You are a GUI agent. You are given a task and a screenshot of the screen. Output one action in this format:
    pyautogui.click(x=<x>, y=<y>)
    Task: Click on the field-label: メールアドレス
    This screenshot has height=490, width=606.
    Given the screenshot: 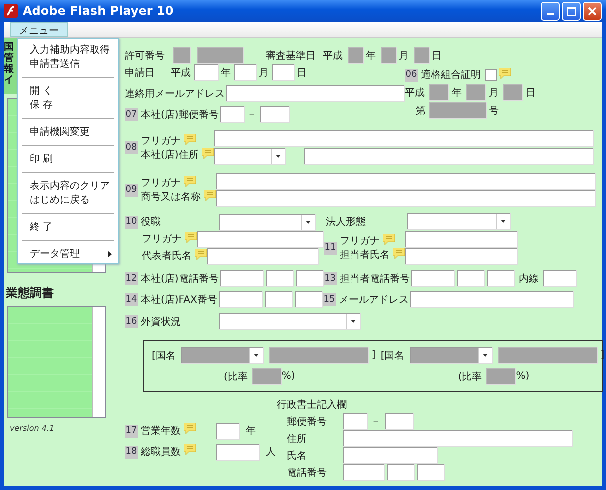 What is the action you would take?
    pyautogui.click(x=374, y=300)
    